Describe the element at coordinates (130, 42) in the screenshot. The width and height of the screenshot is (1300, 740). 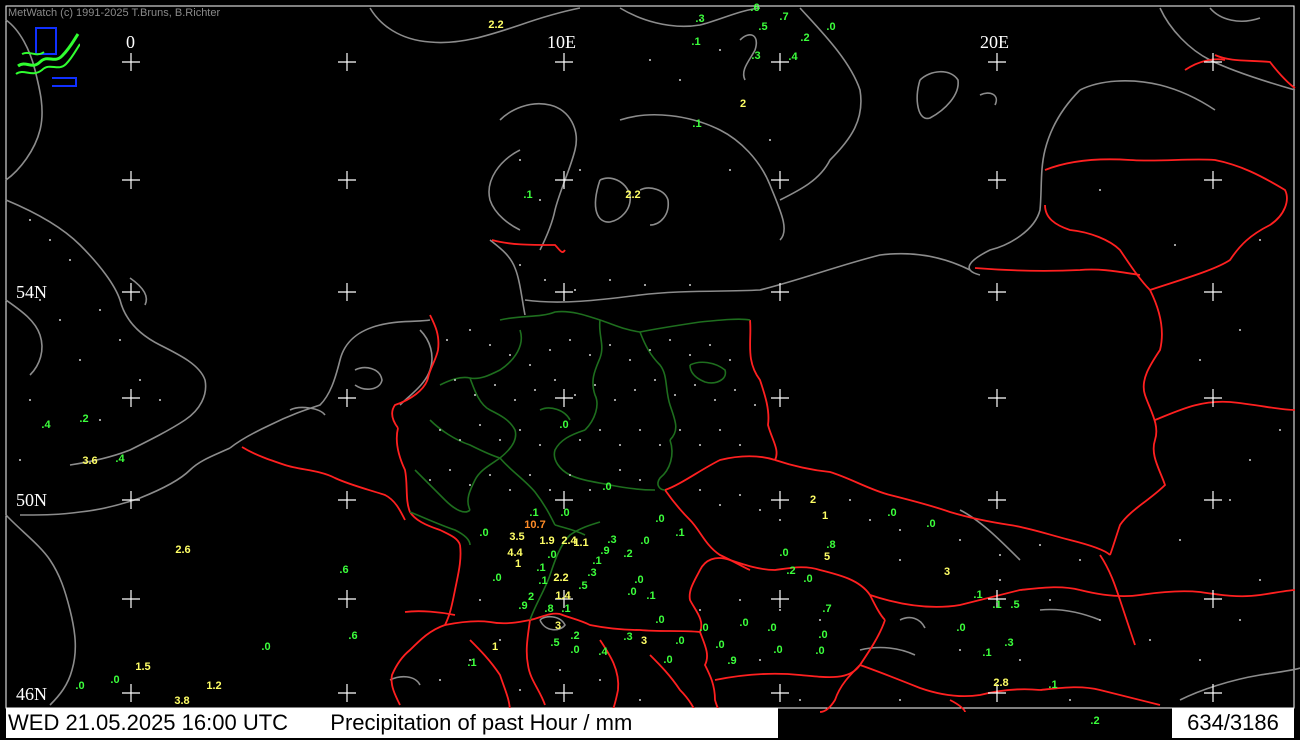
I see `lon-label-0: 0` at that location.